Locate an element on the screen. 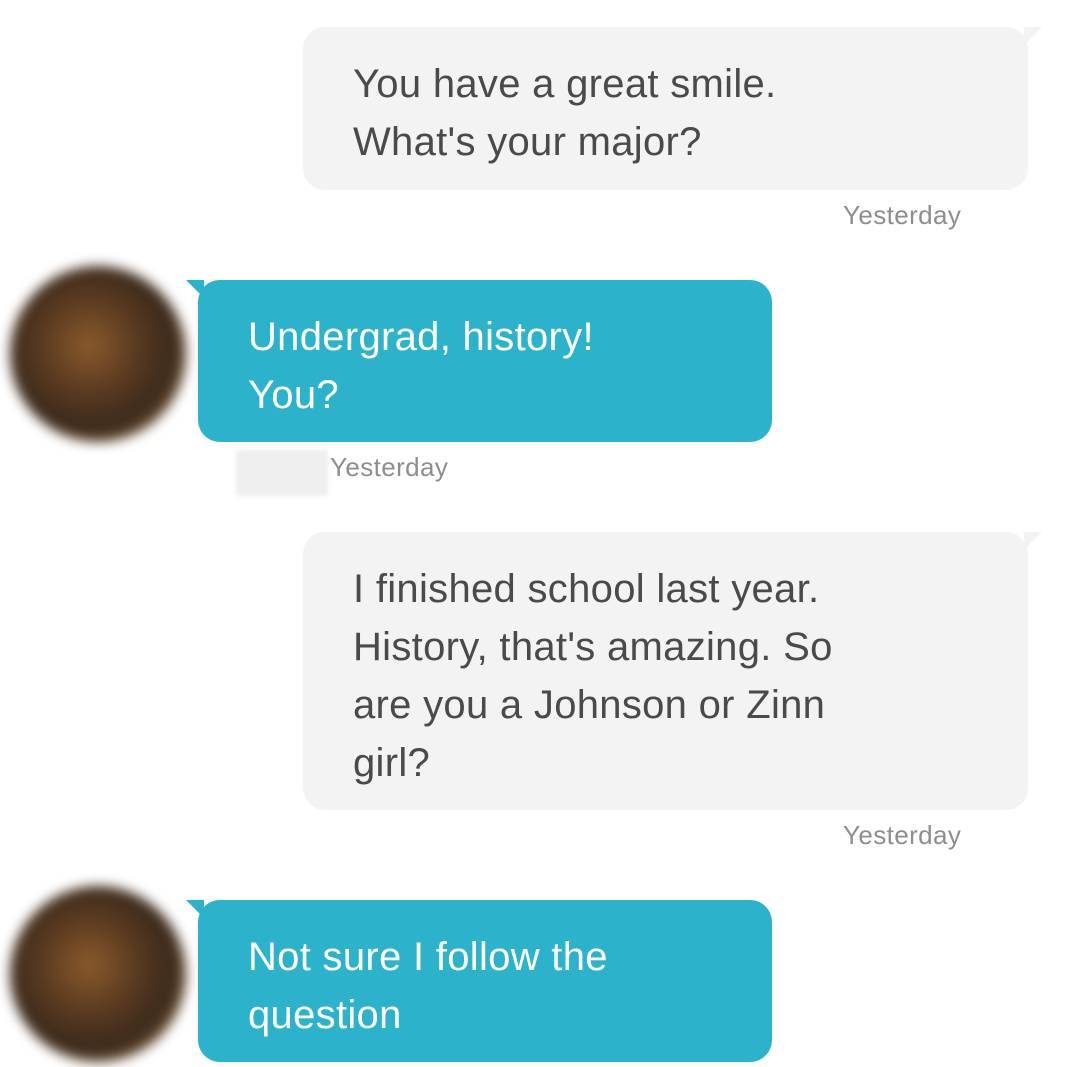  redacted-label is located at coordinates (282, 473).